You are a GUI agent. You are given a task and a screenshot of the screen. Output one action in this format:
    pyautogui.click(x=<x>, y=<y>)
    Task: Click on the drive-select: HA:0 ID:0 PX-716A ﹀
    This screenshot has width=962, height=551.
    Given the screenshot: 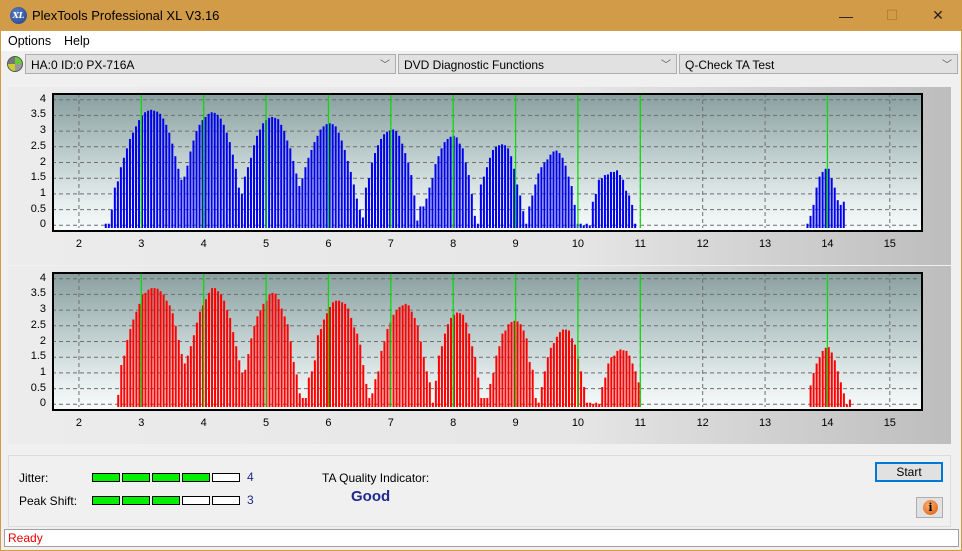 What is the action you would take?
    pyautogui.click(x=210, y=64)
    